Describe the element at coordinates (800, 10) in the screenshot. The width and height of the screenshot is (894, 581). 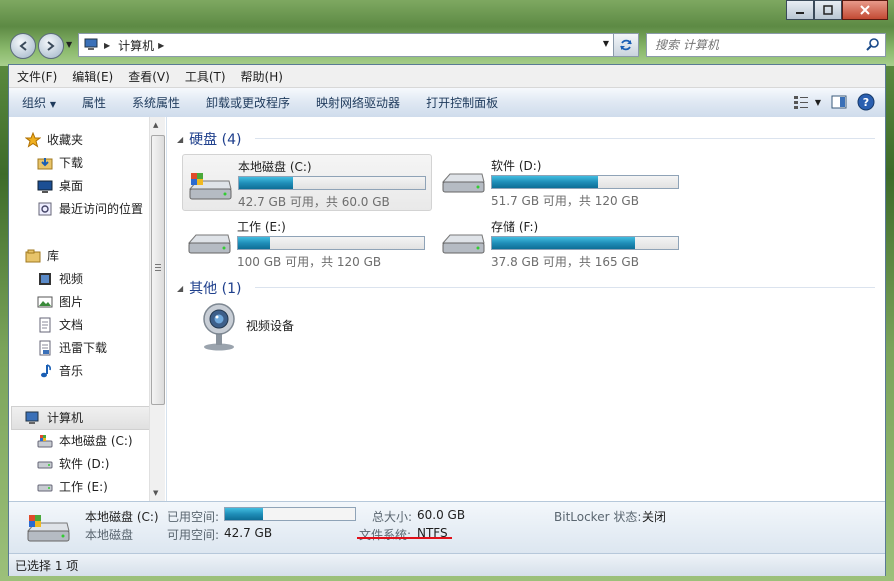
I see `minimize-button` at that location.